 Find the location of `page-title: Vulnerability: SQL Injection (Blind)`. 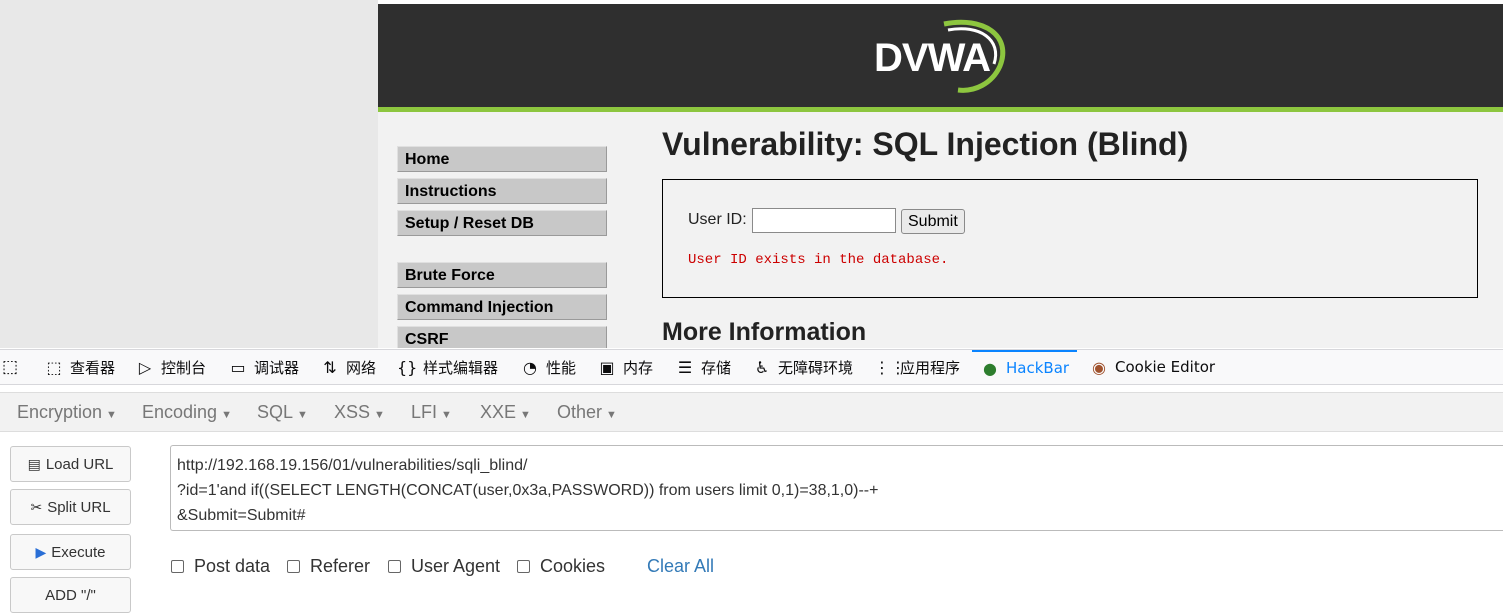

page-title: Vulnerability: SQL Injection (Blind) is located at coordinates (925, 144).